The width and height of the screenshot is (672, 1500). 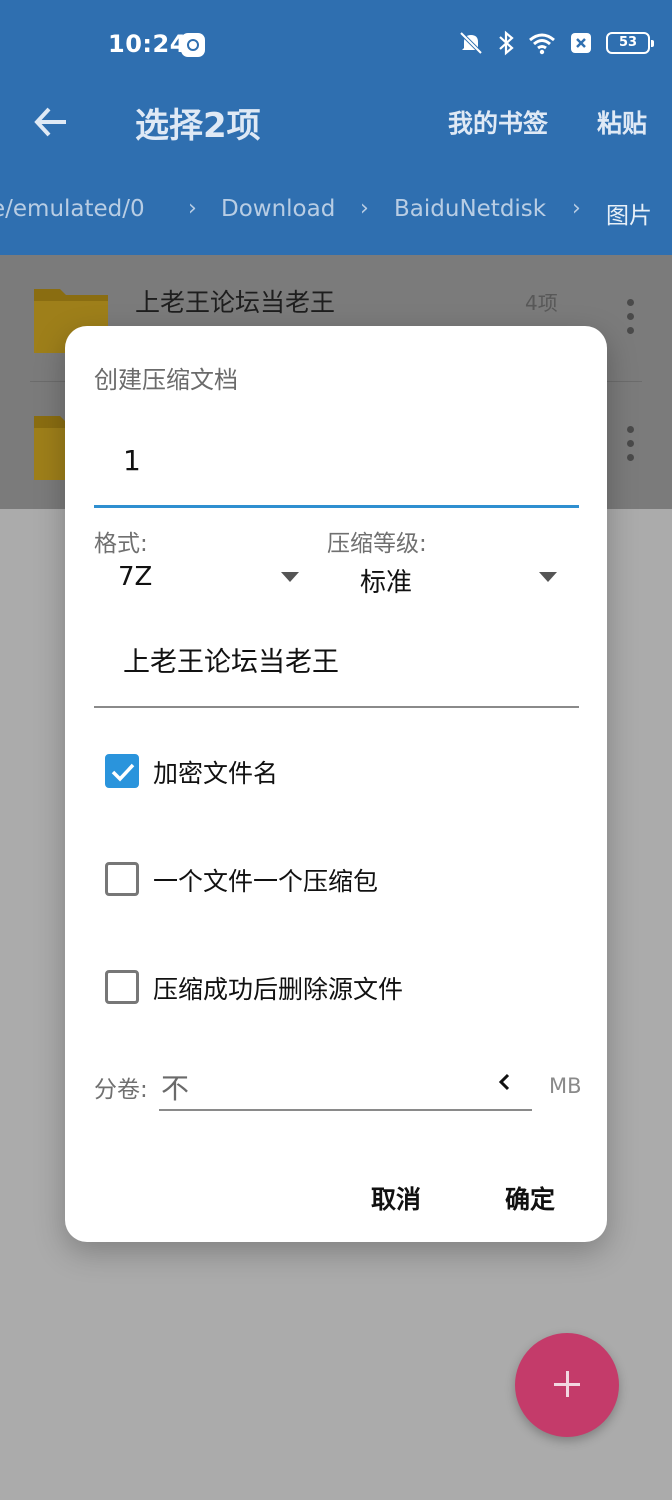 I want to click on source-name-value: 上老王论坛当老王, so click(x=231, y=662).